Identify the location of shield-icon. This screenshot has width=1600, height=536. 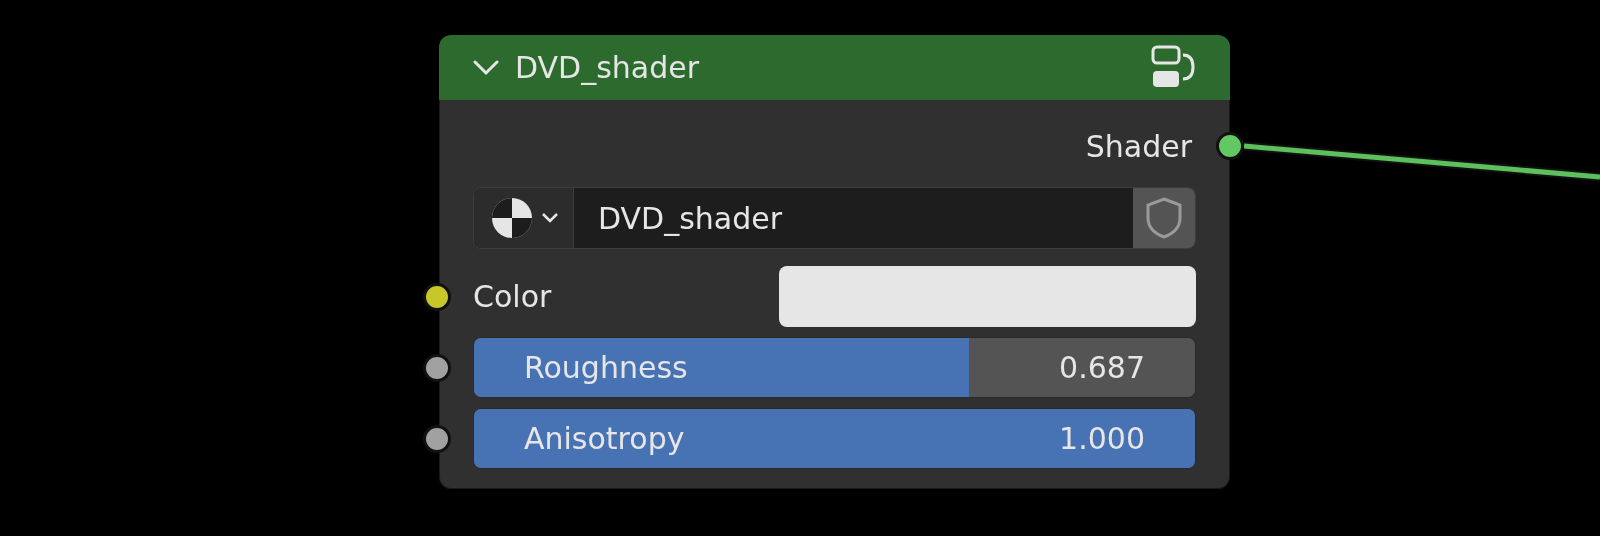
(1164, 218).